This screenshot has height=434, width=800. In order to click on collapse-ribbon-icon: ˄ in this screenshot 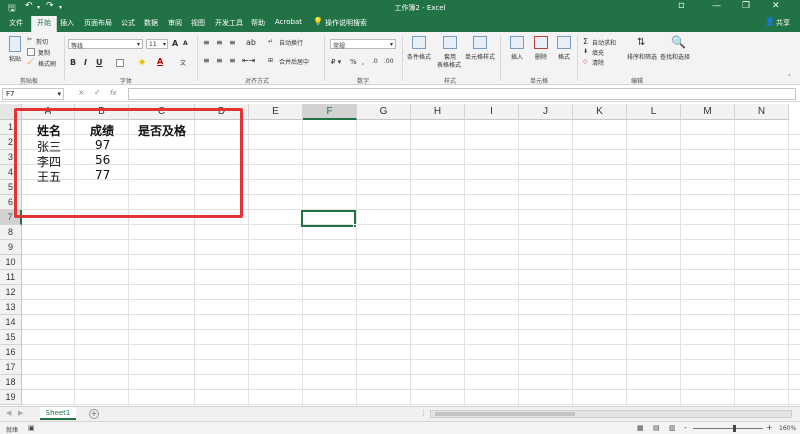, I will do `click(789, 77)`.